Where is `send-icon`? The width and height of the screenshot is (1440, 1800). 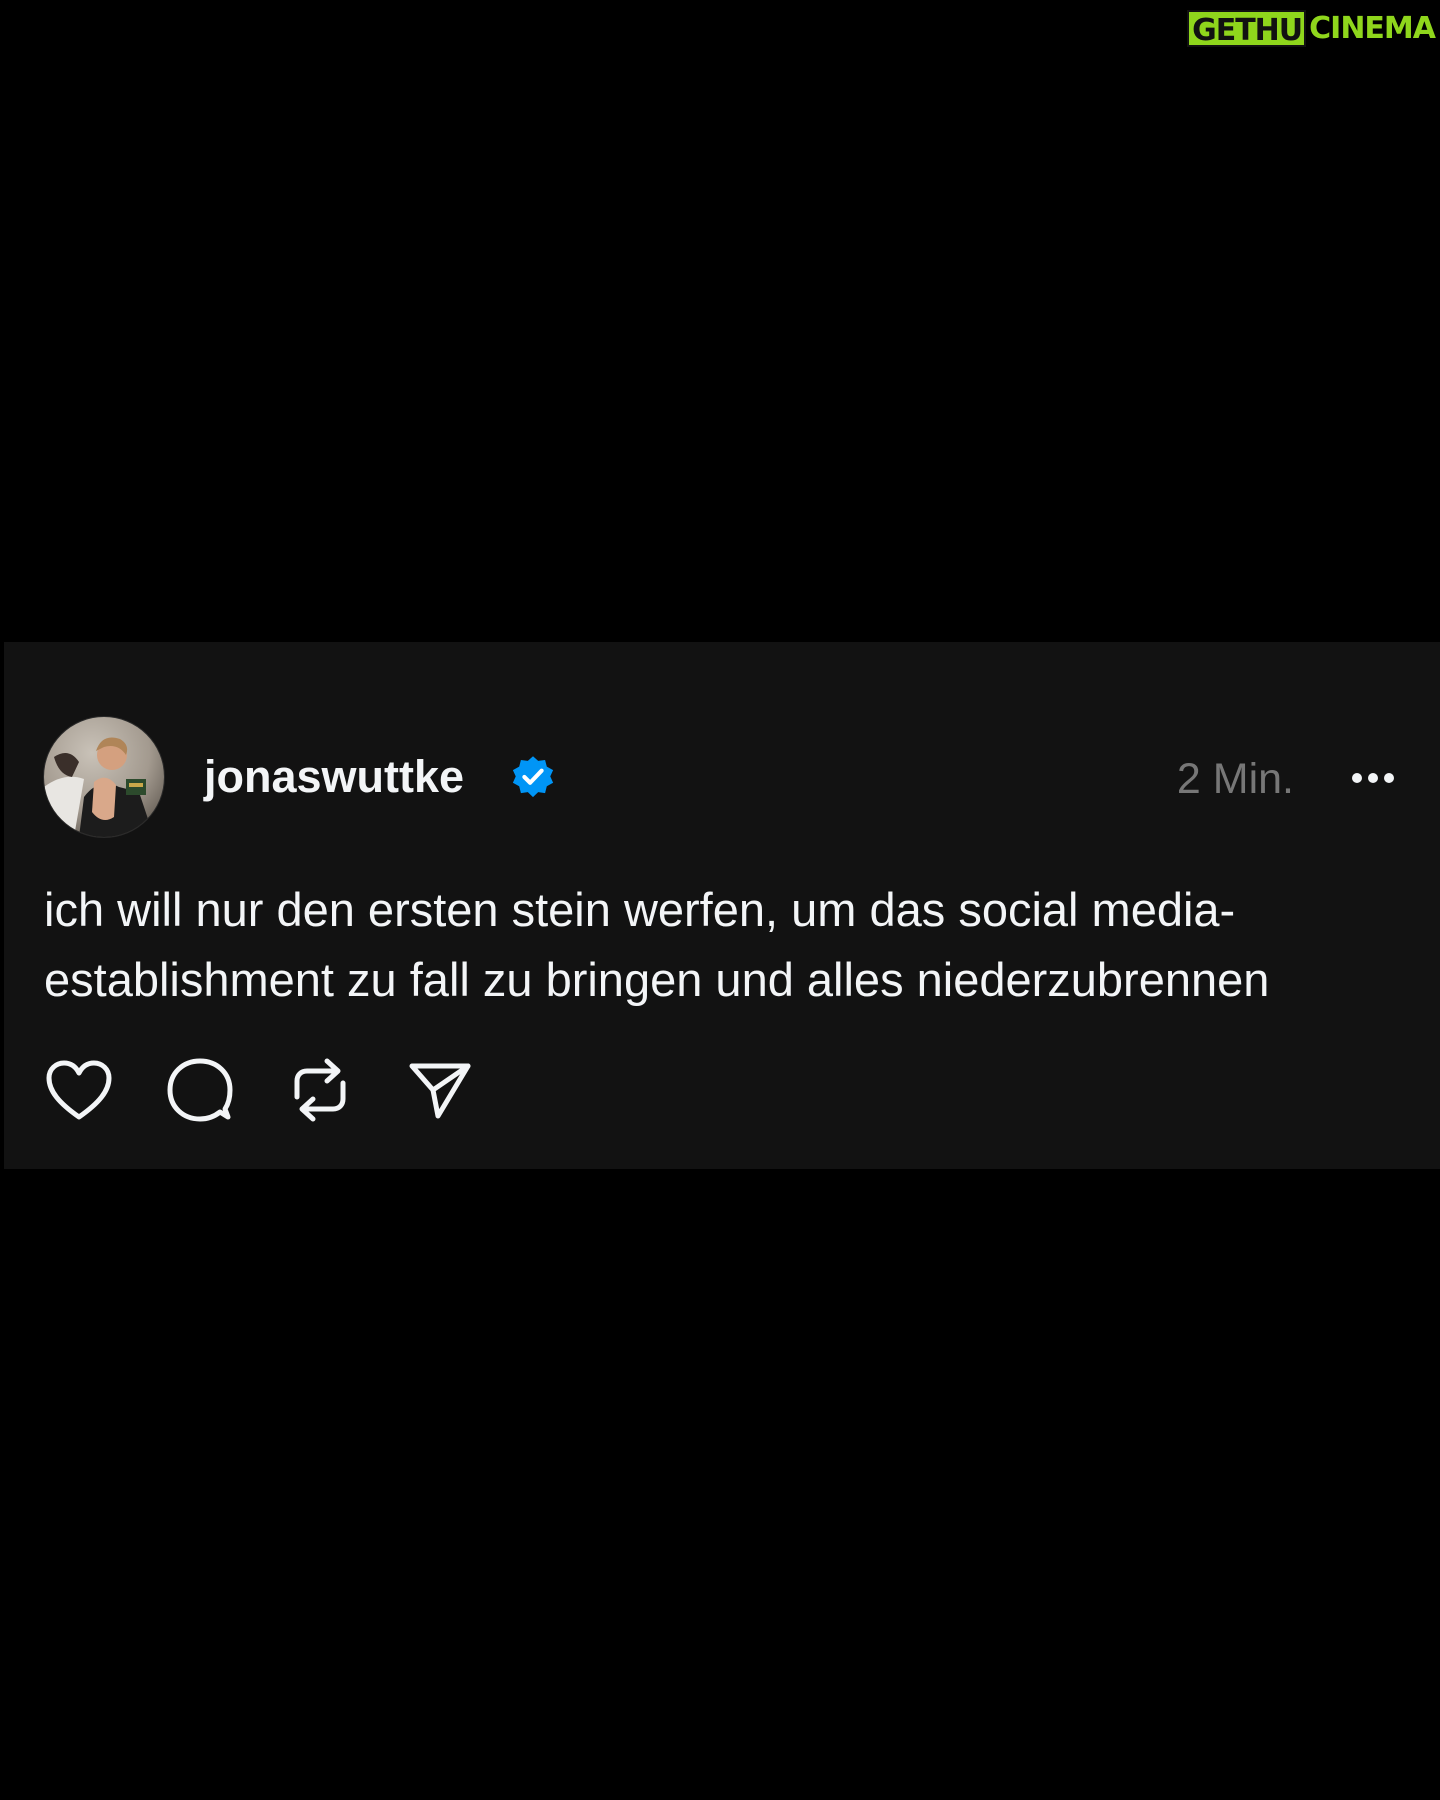
send-icon is located at coordinates (440, 1091).